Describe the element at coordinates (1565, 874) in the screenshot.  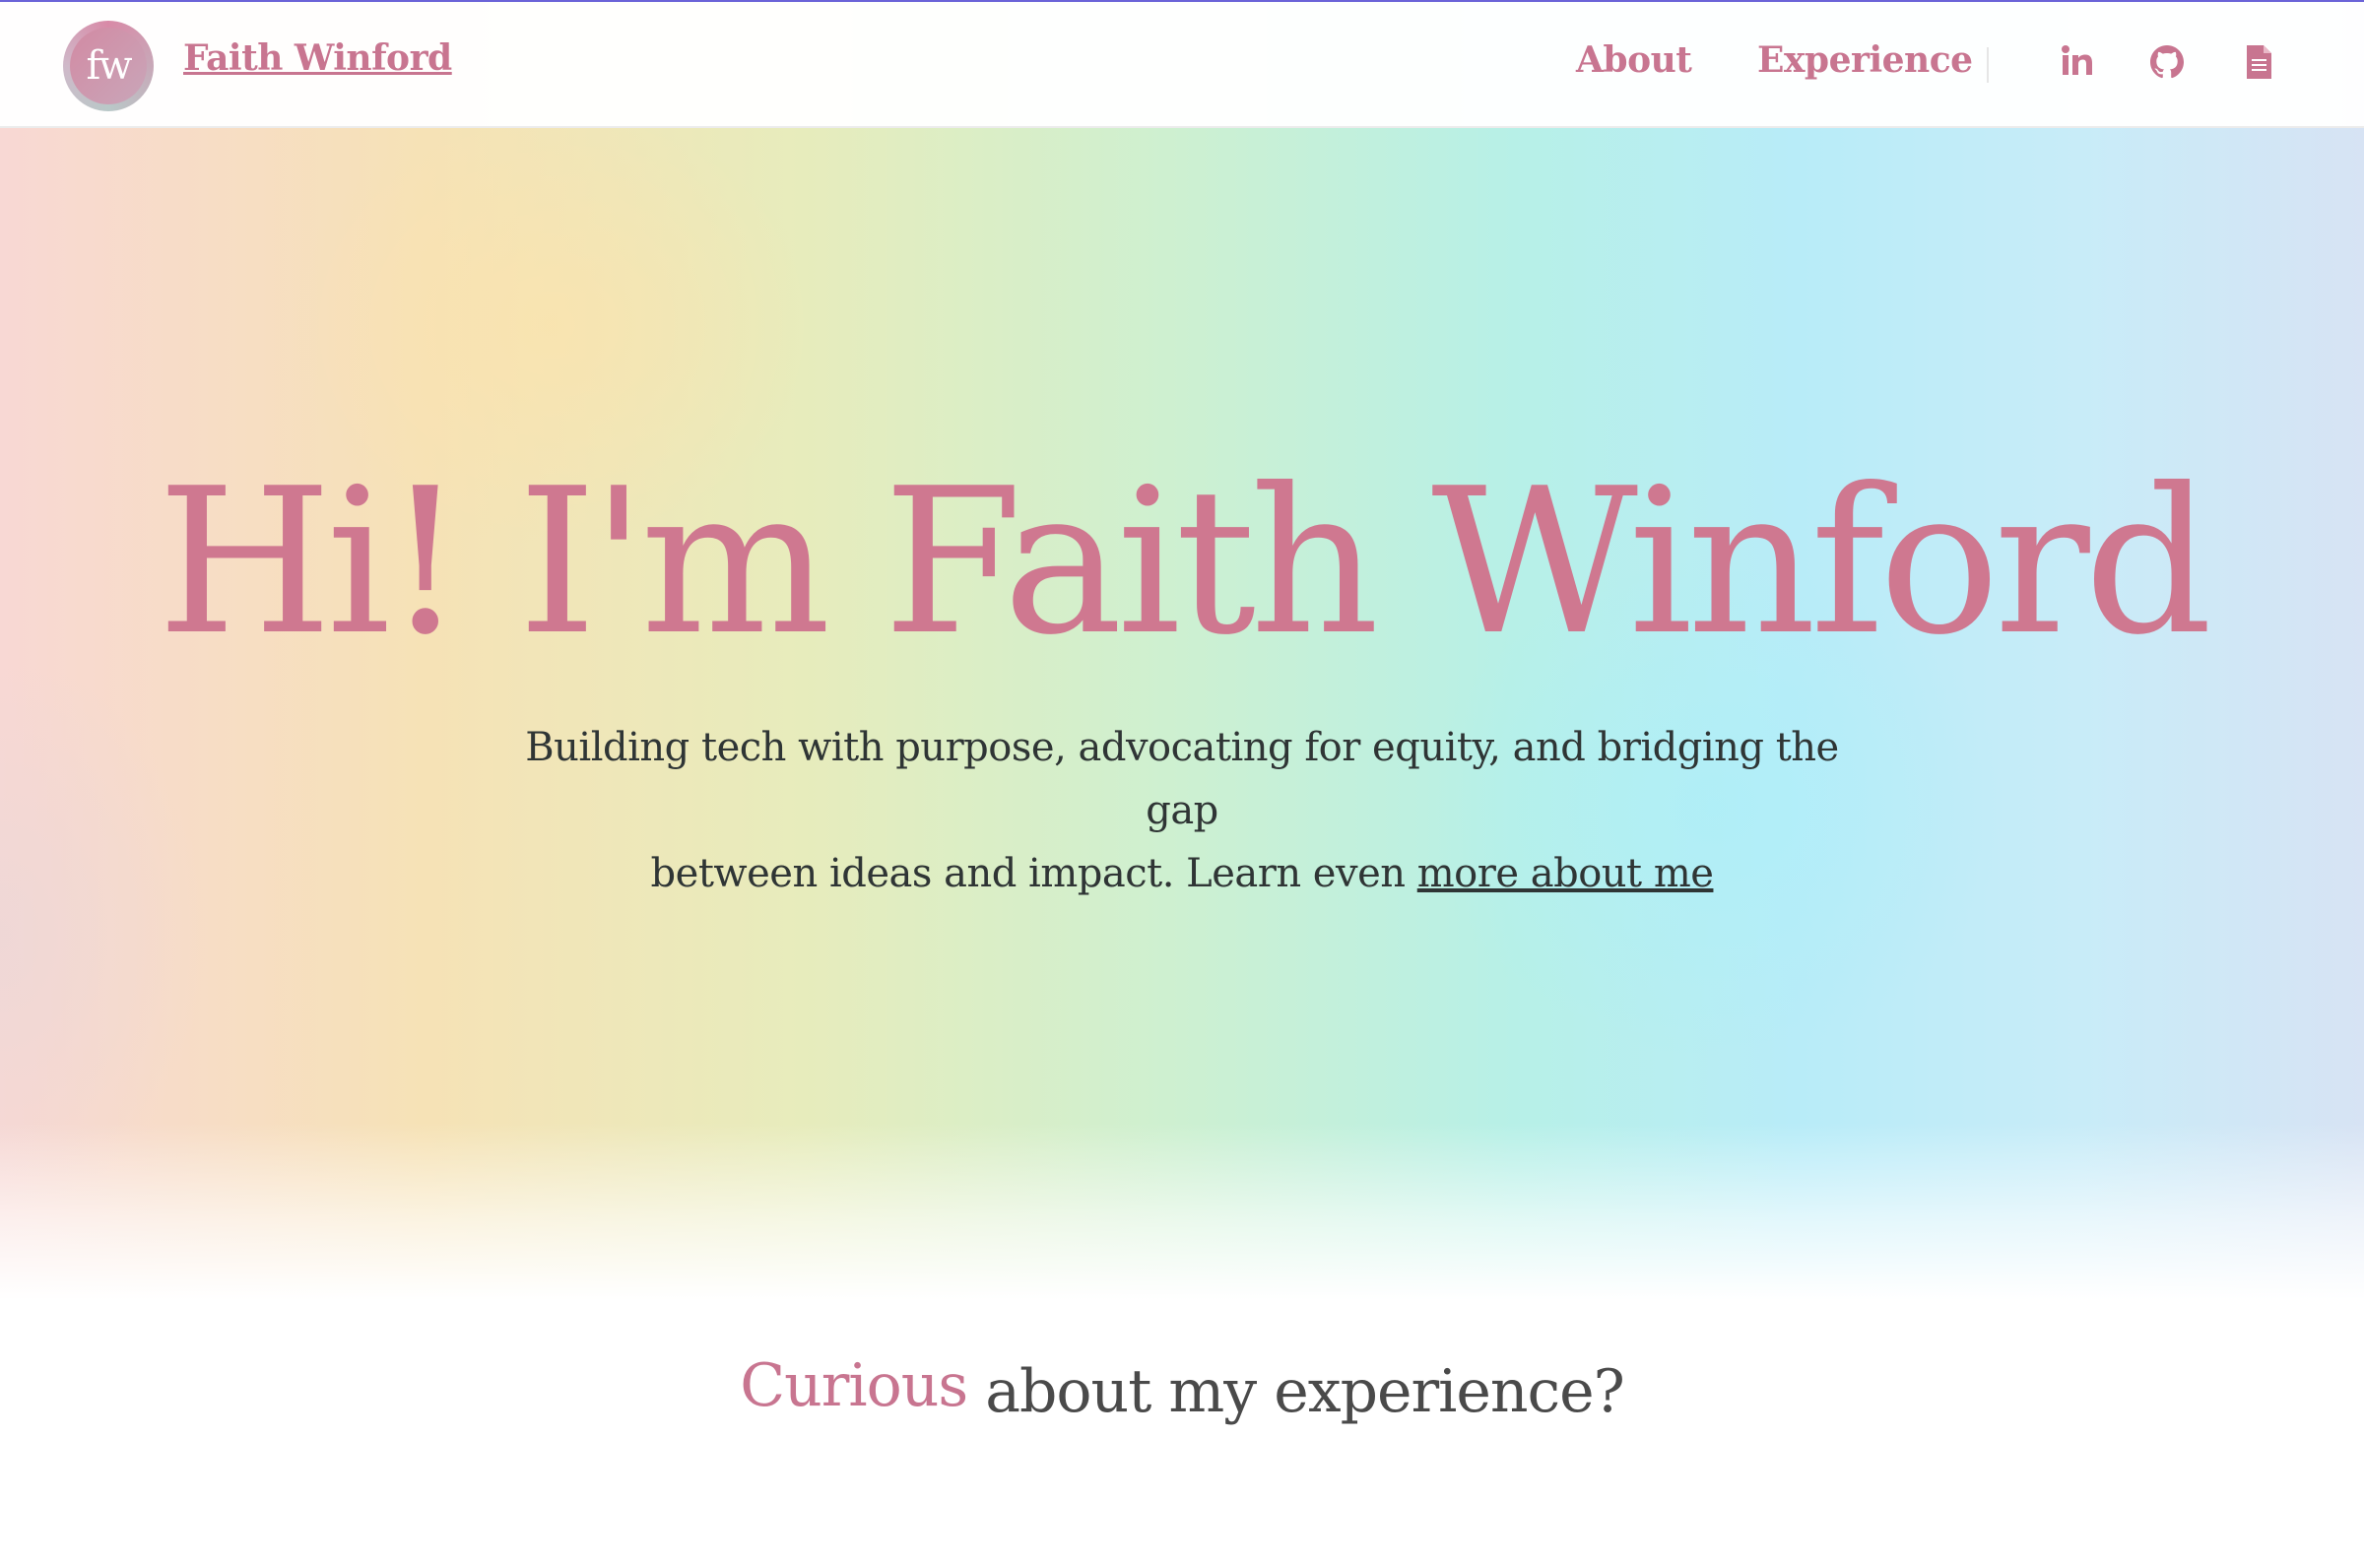
I see `more-about-me-link: more about me` at that location.